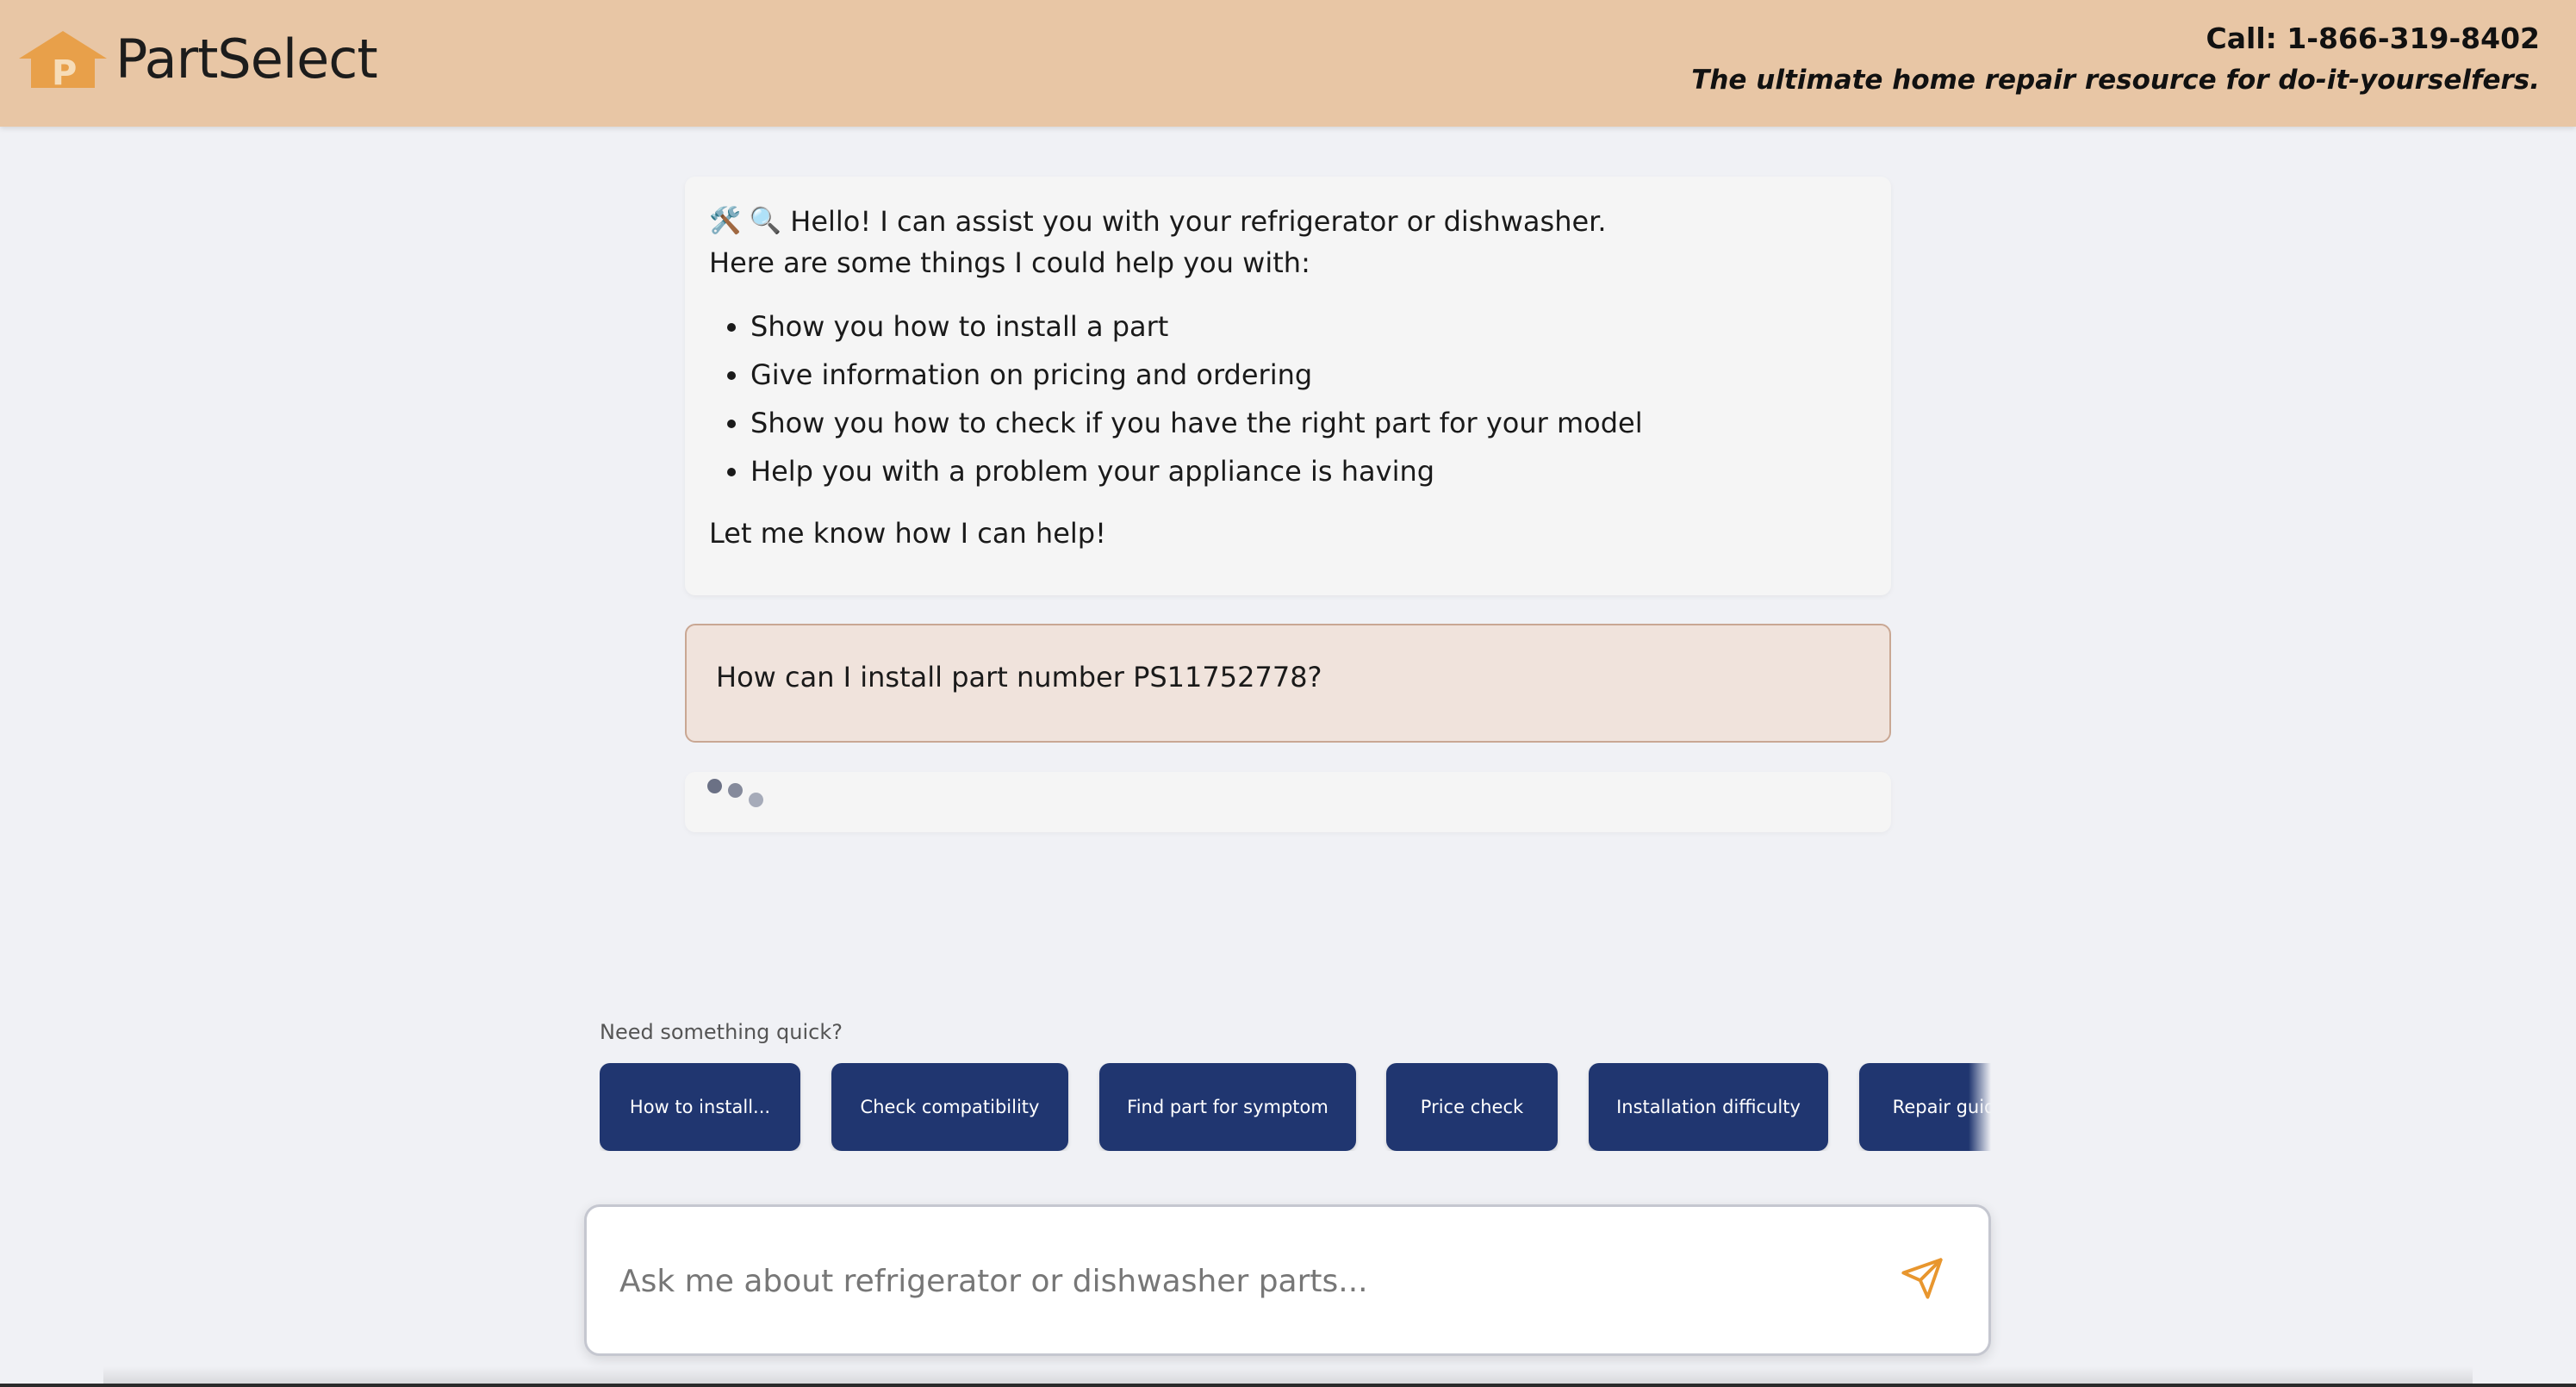 Image resolution: width=2576 pixels, height=1387 pixels. What do you see at coordinates (908, 533) in the screenshot?
I see `bot-closing: Let me know how I can help!` at bounding box center [908, 533].